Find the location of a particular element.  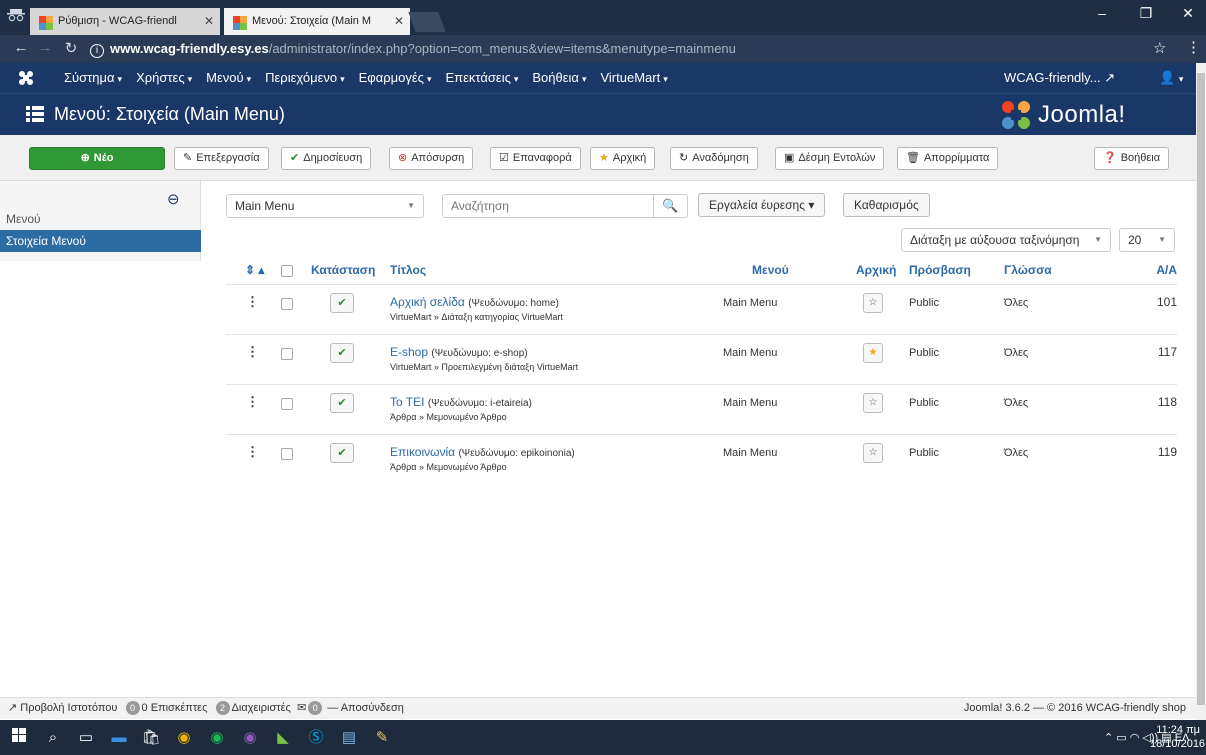

menu-content: Περιεχόμενο ▾ is located at coordinates (305, 77).